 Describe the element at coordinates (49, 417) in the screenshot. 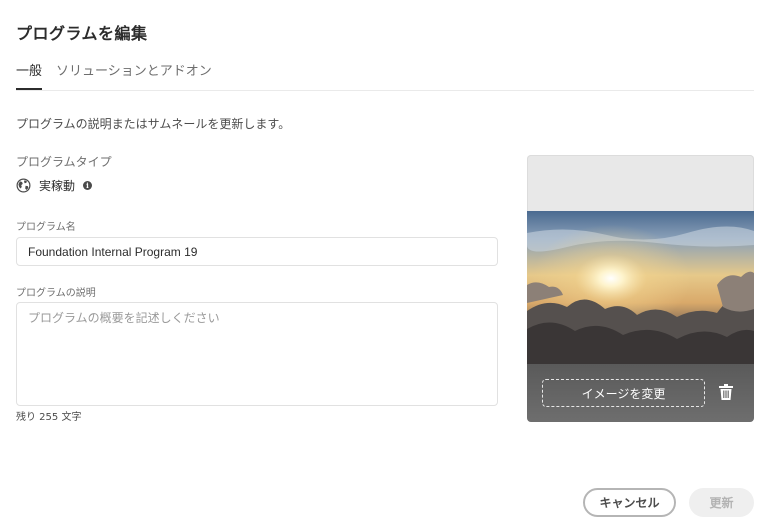

I see `character-counter: 残り 255 文字` at that location.